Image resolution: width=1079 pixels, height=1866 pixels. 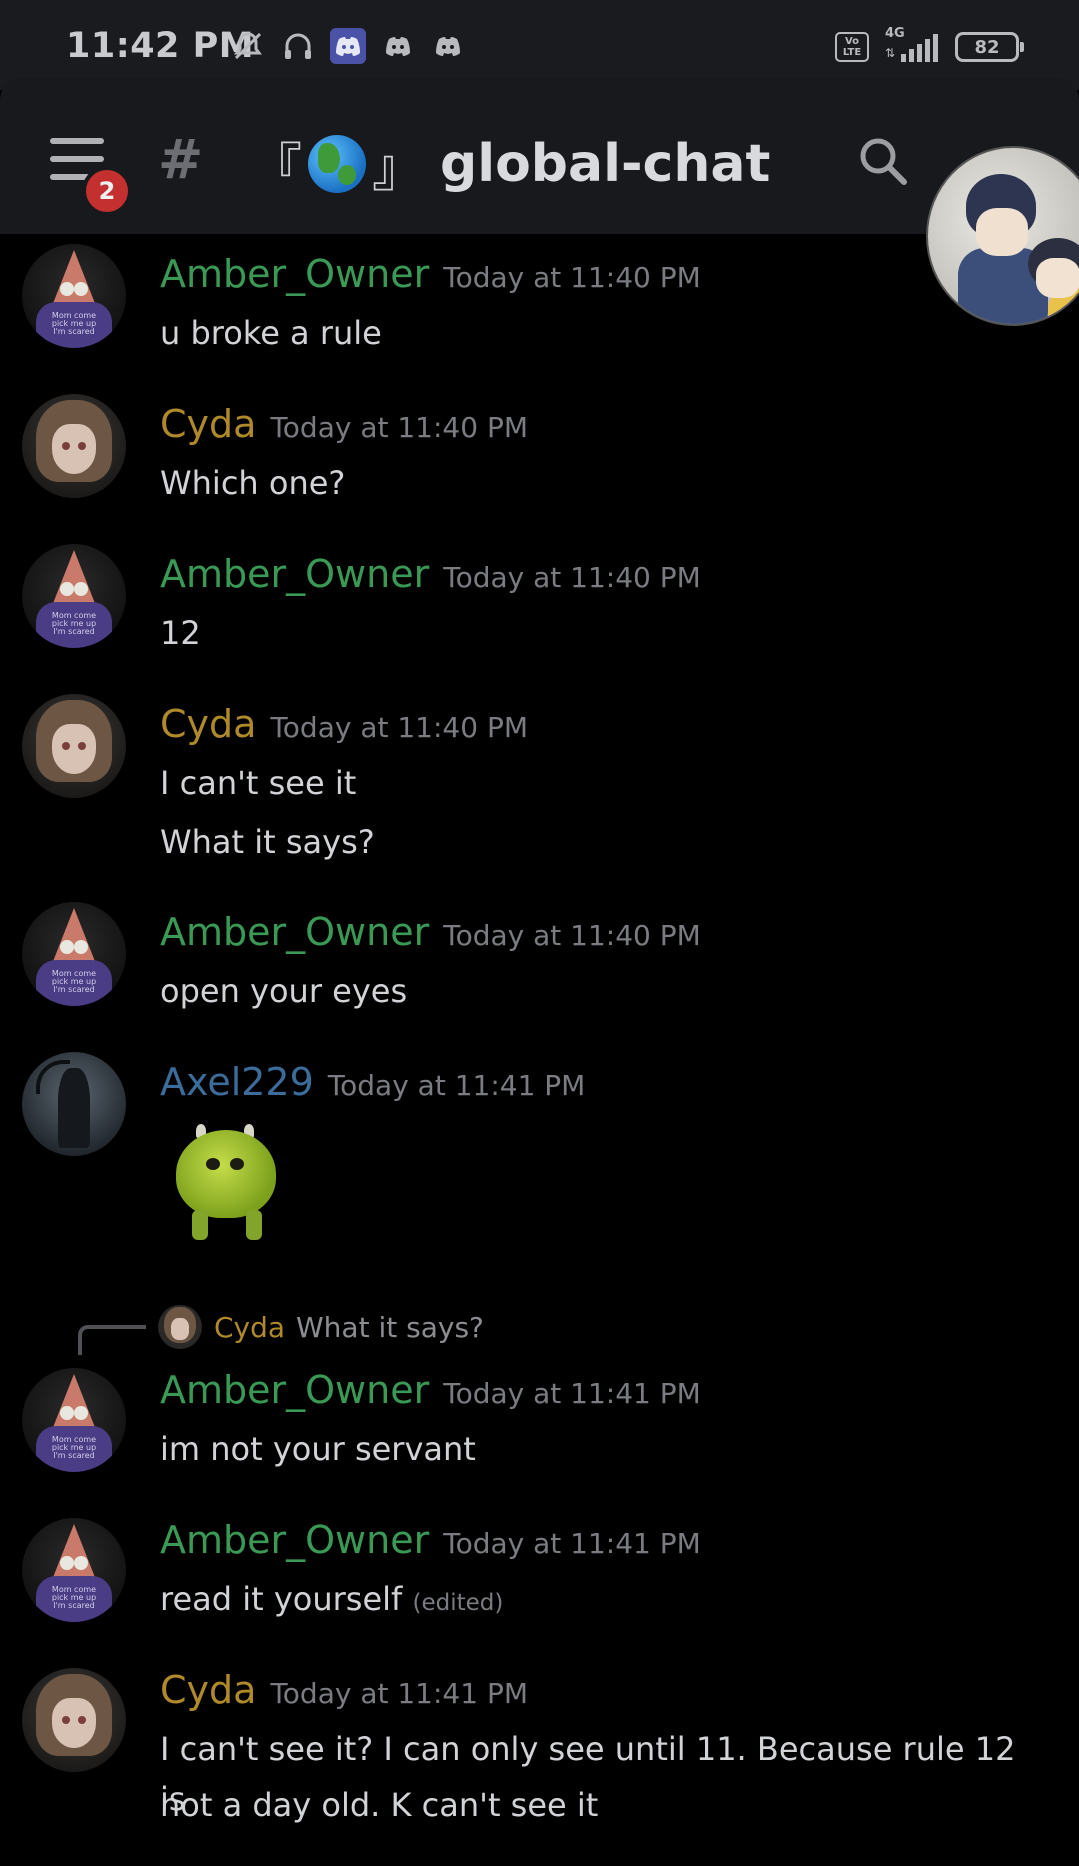 I want to click on message-text: read it yourself (edited), so click(x=600, y=1601).